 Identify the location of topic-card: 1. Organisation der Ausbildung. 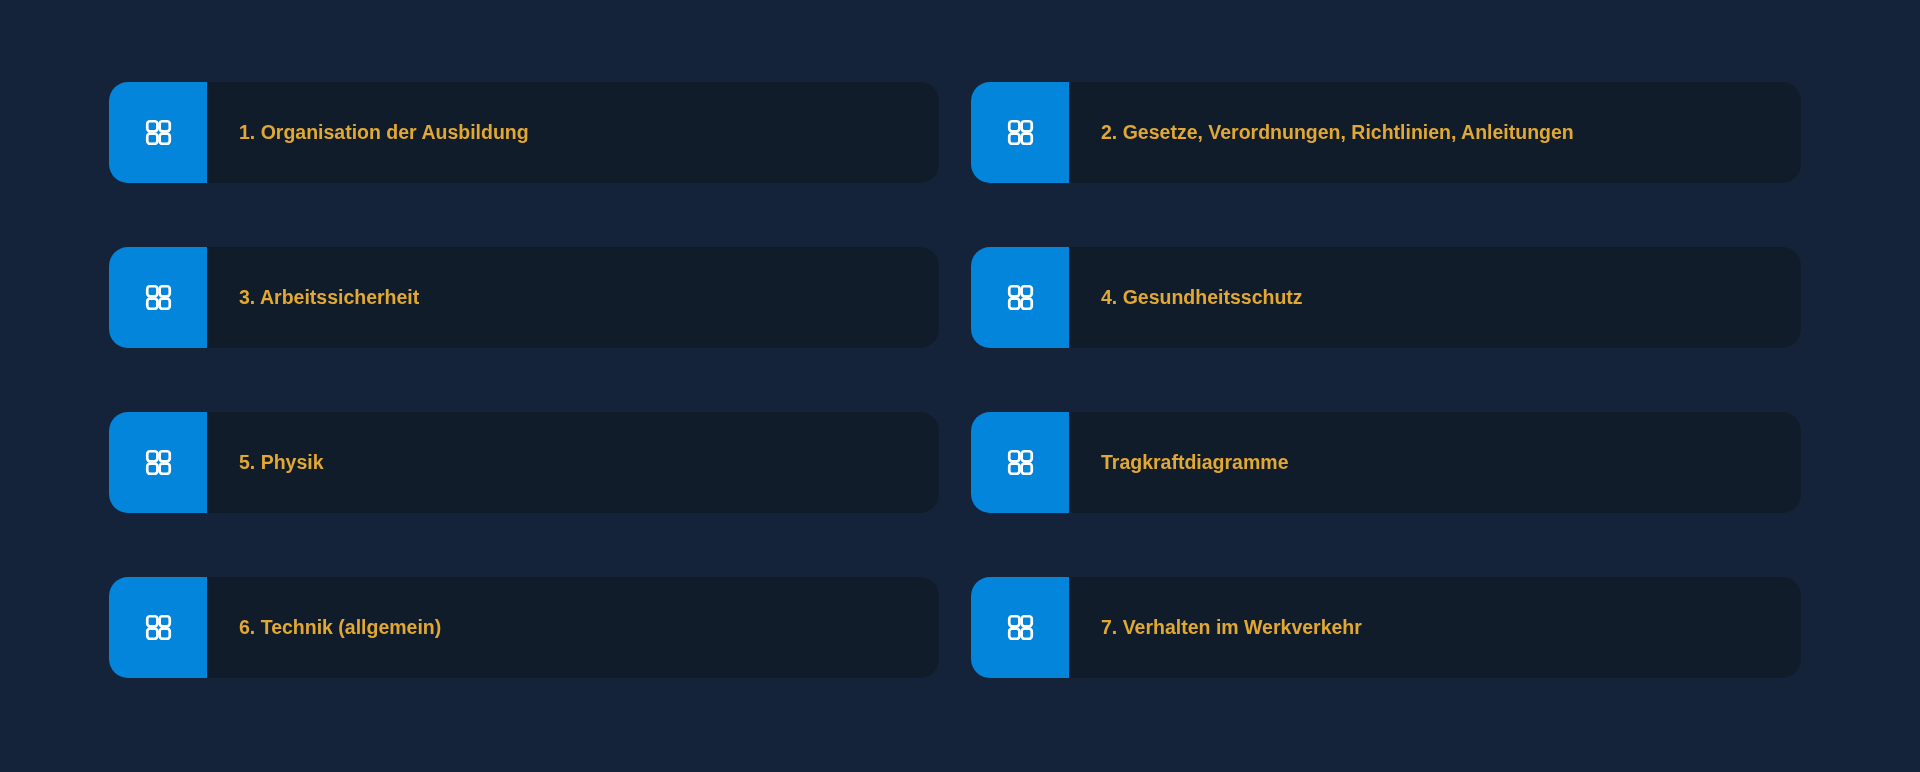
(524, 132).